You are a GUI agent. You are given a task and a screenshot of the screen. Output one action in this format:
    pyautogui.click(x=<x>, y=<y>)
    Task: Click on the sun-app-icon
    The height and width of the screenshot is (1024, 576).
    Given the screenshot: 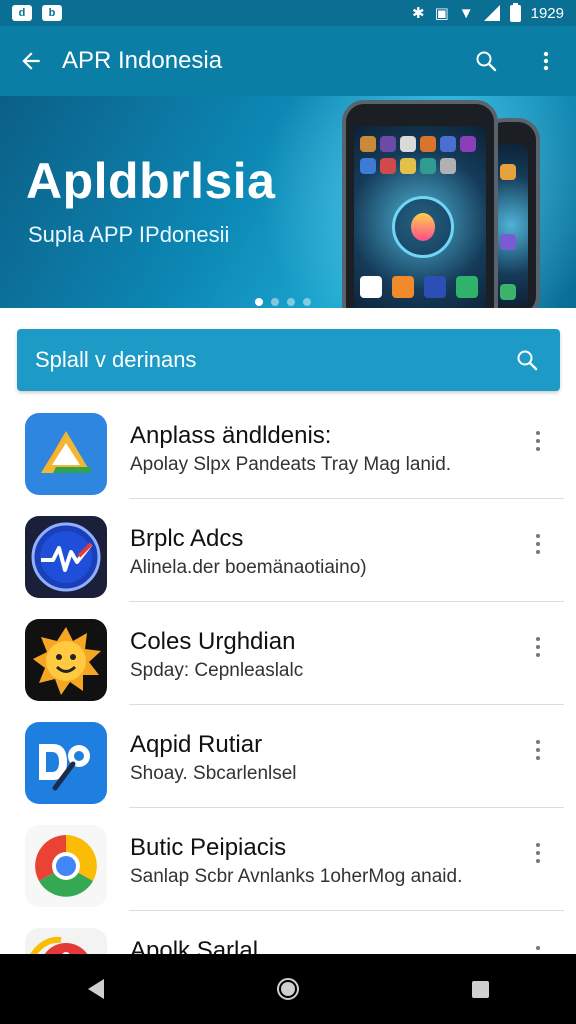 What is the action you would take?
    pyautogui.click(x=66, y=660)
    